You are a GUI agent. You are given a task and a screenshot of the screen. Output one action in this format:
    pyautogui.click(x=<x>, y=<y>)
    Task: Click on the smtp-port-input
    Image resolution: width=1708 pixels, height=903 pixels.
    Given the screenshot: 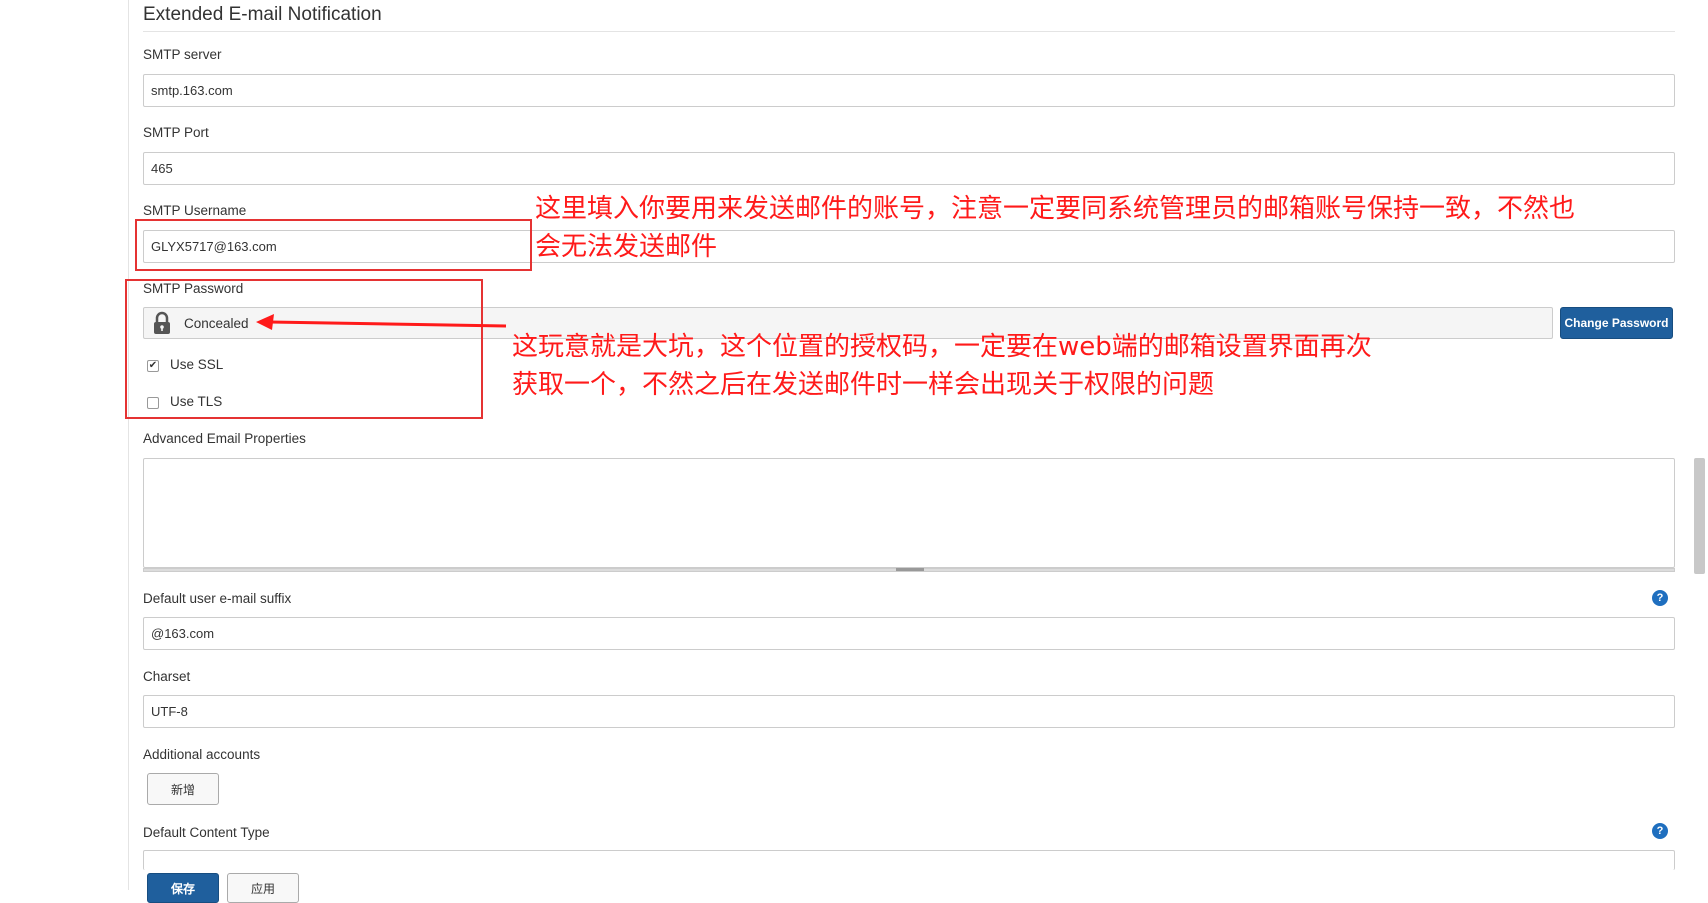 What is the action you would take?
    pyautogui.click(x=909, y=168)
    